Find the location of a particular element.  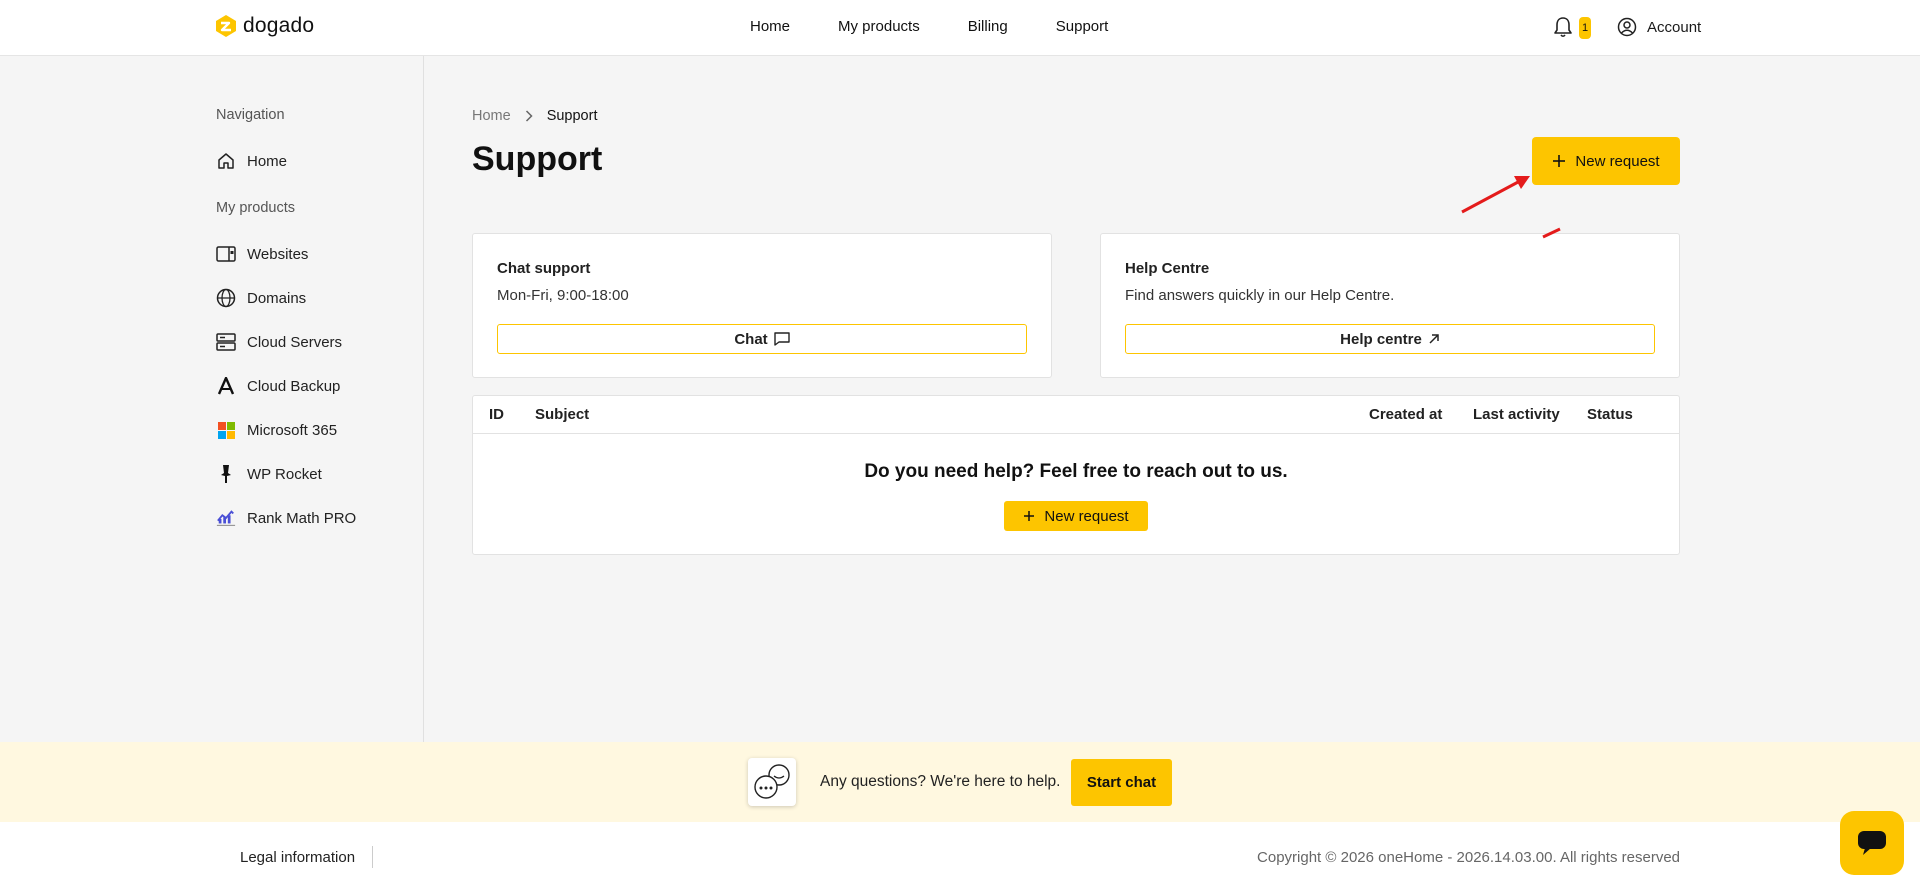

column-status: Status is located at coordinates (1610, 414).